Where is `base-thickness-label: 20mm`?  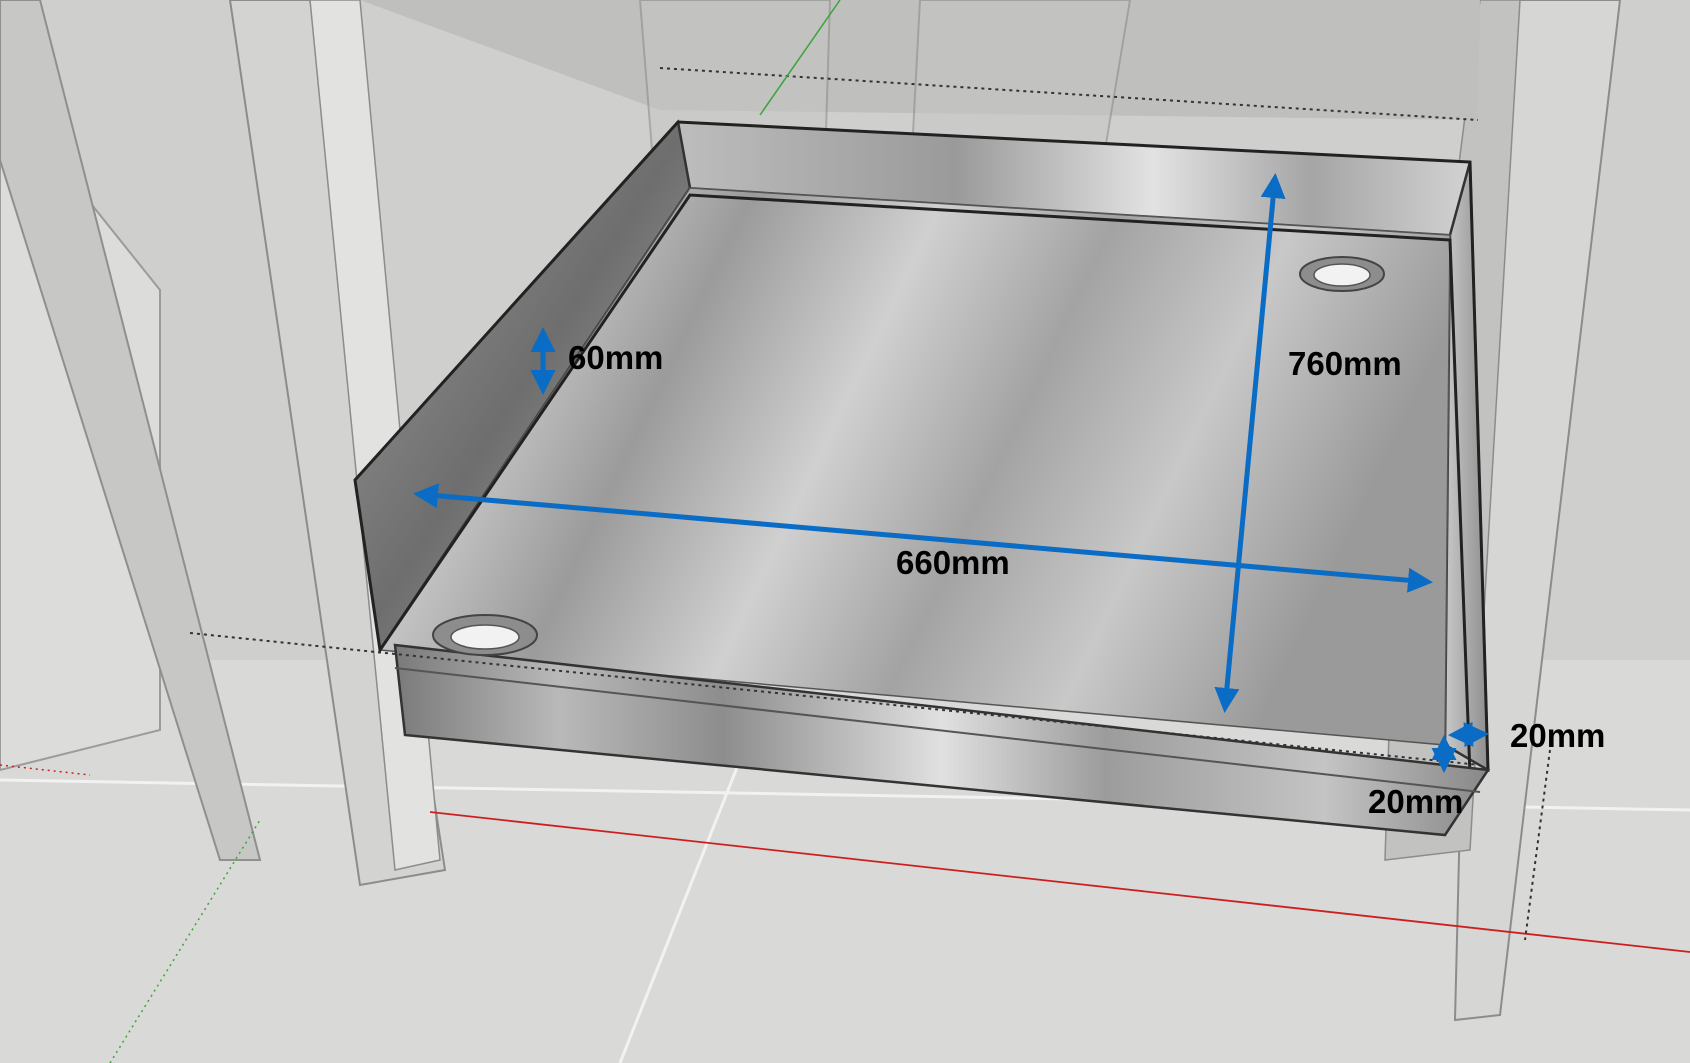 base-thickness-label: 20mm is located at coordinates (1415, 801).